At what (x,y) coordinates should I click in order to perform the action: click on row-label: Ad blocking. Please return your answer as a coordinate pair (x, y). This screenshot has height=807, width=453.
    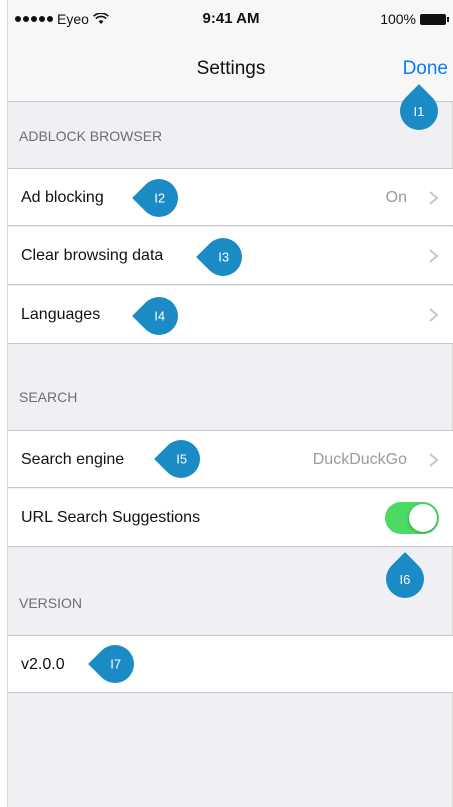
    Looking at the image, I should click on (62, 197).